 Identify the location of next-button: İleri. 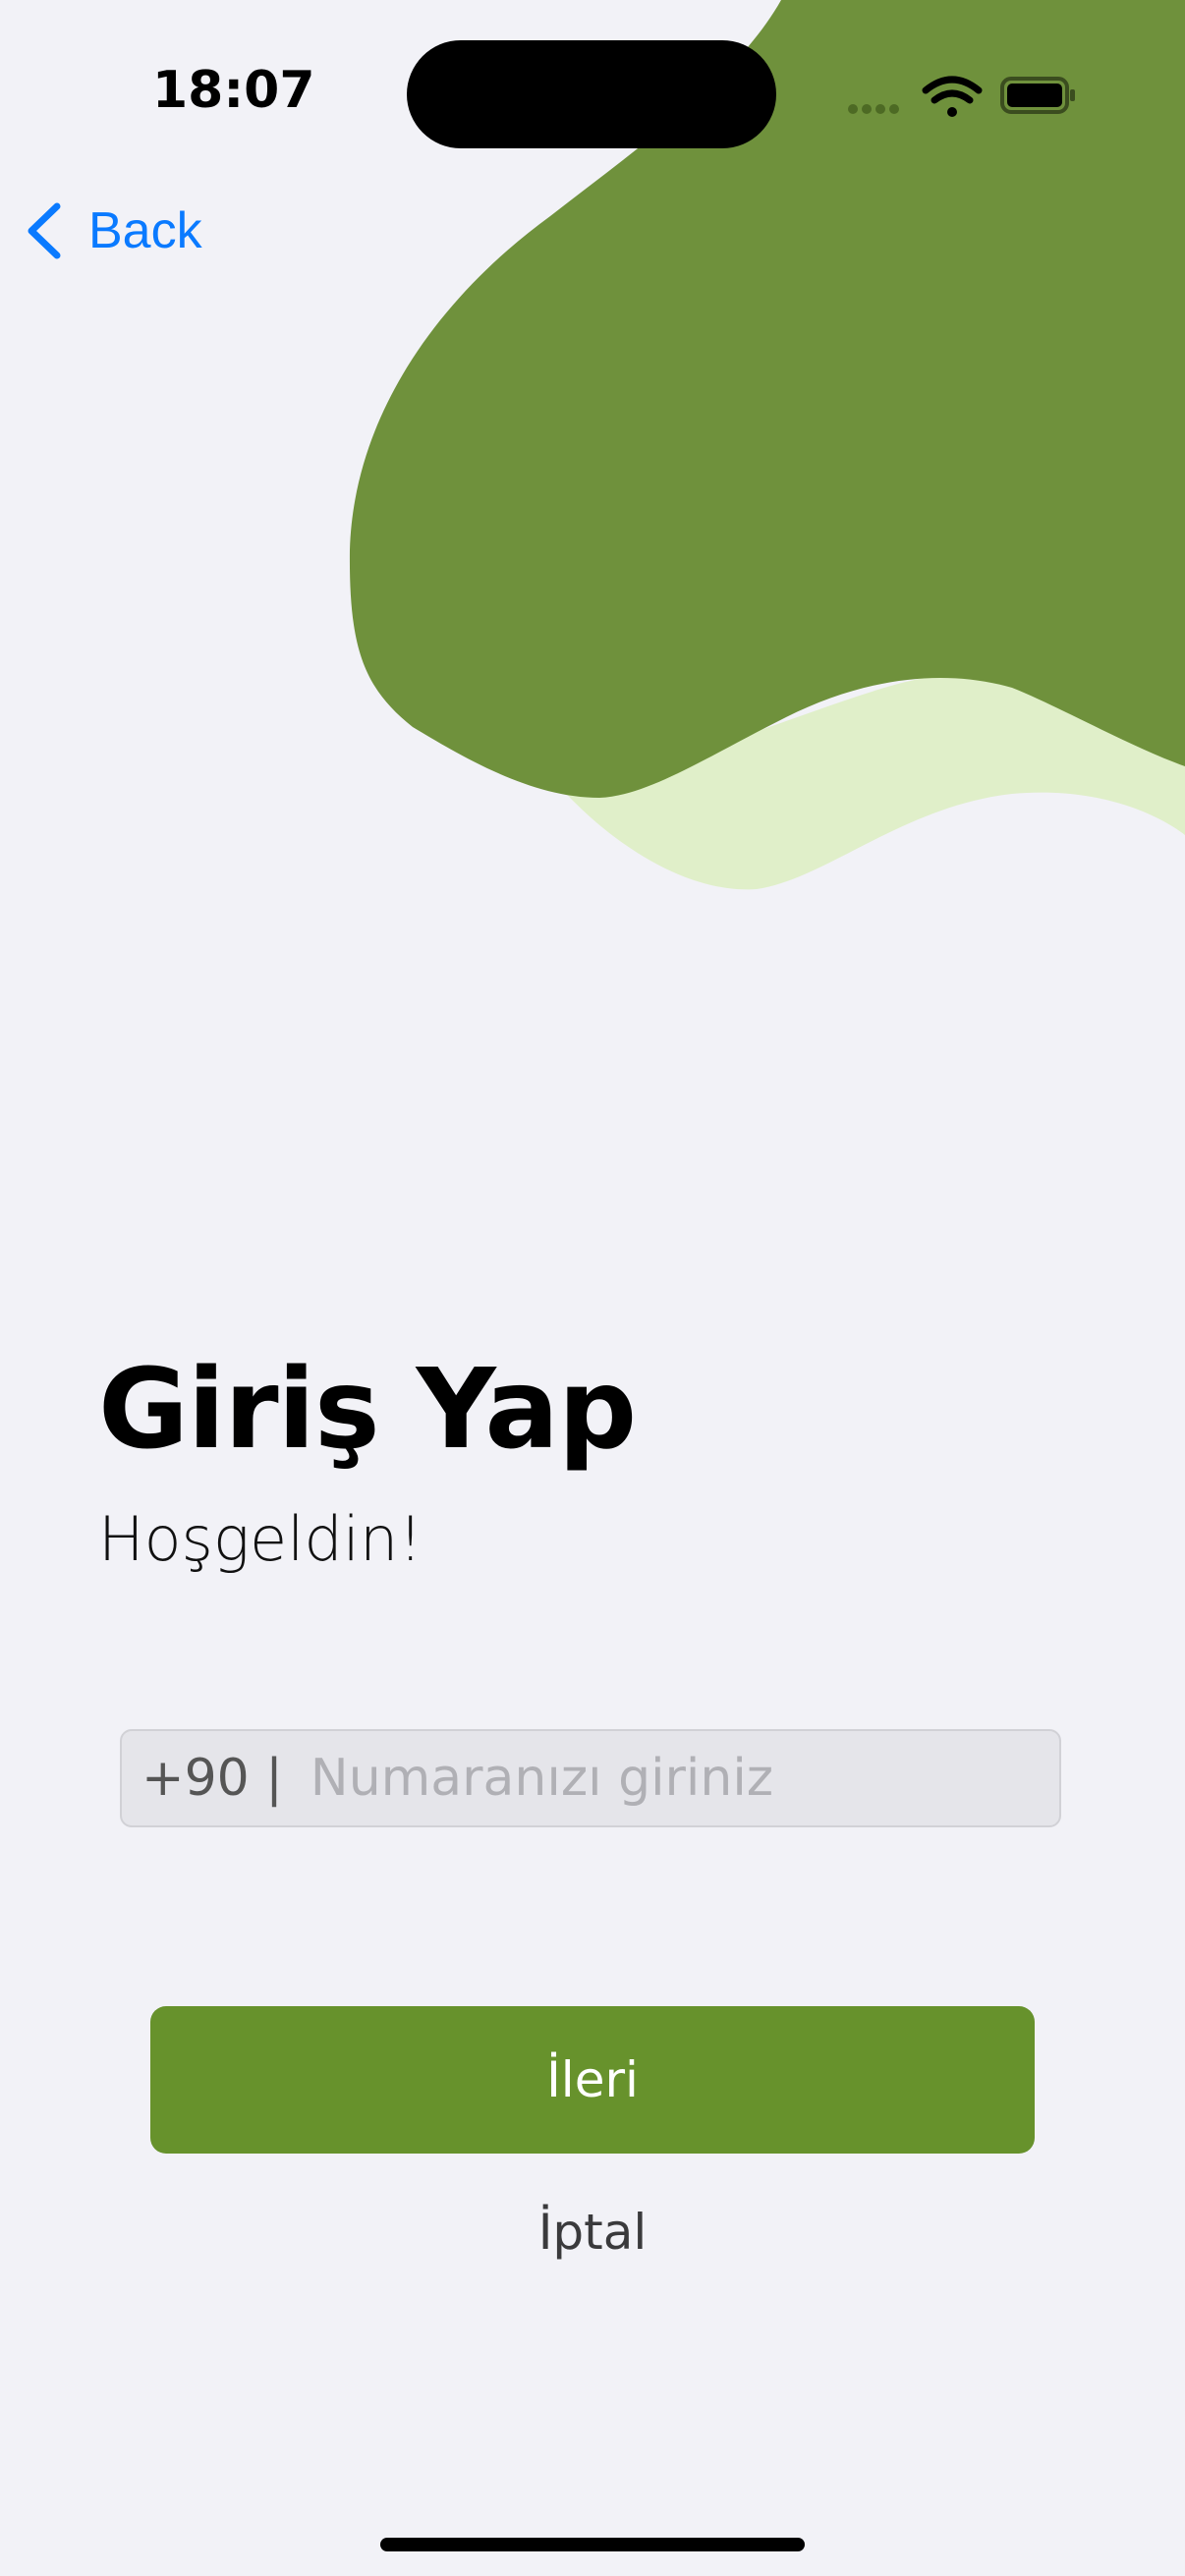
(592, 2080).